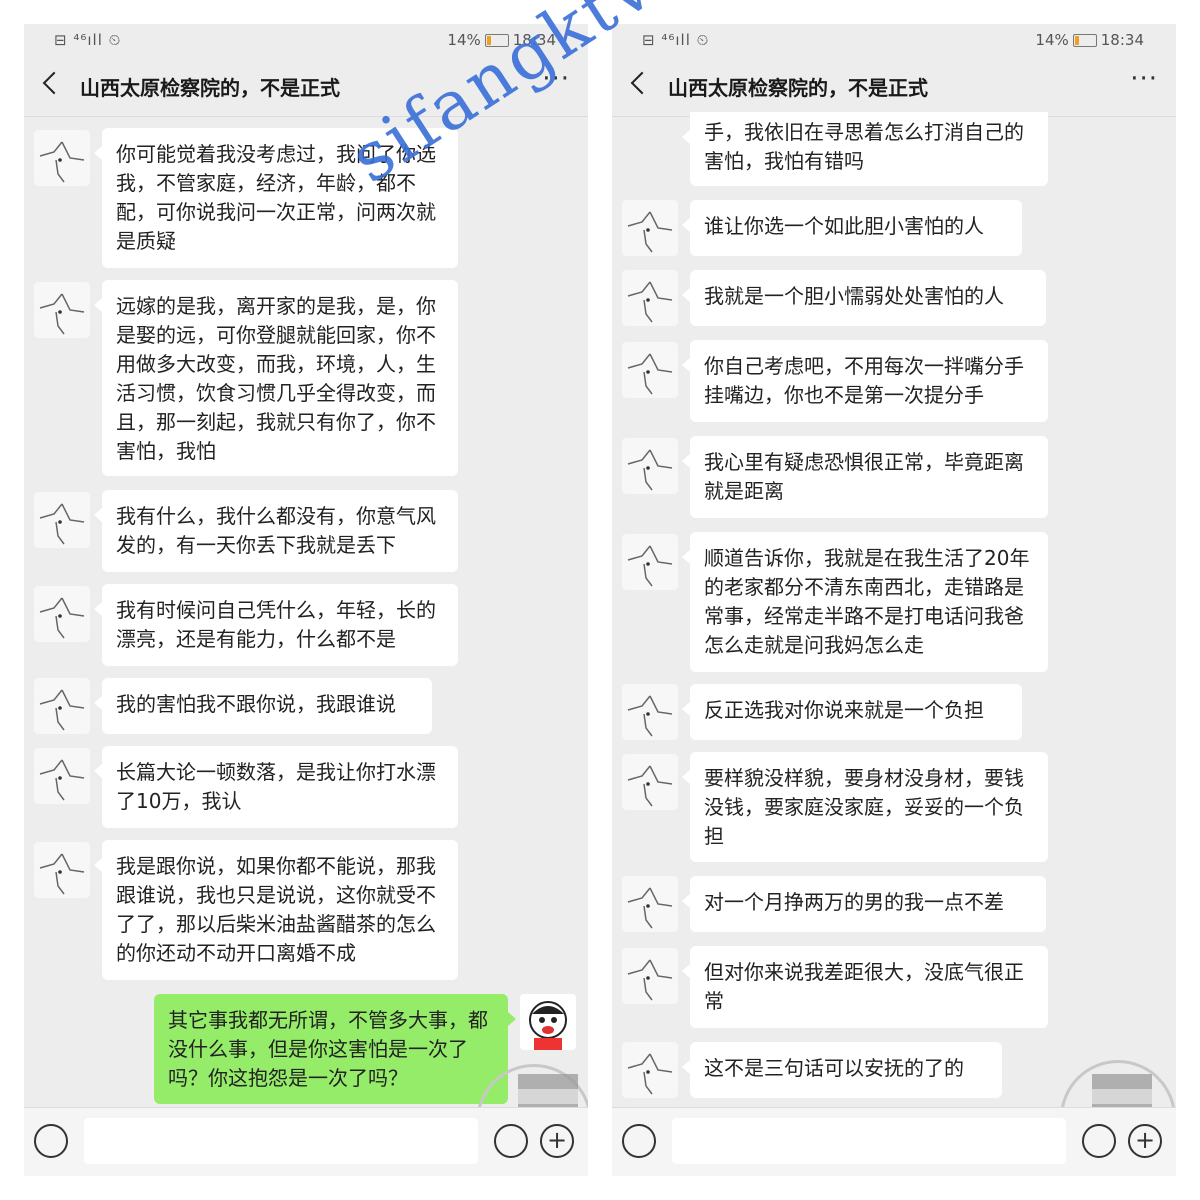 The image size is (1200, 1200). What do you see at coordinates (864, 298) in the screenshot?
I see `message-bubble: 我就是一个胆小懦弱处处害怕的人` at bounding box center [864, 298].